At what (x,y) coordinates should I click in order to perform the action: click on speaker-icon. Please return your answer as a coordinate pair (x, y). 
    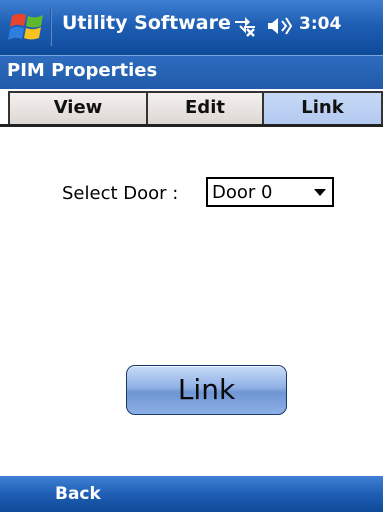
    Looking at the image, I should click on (280, 28).